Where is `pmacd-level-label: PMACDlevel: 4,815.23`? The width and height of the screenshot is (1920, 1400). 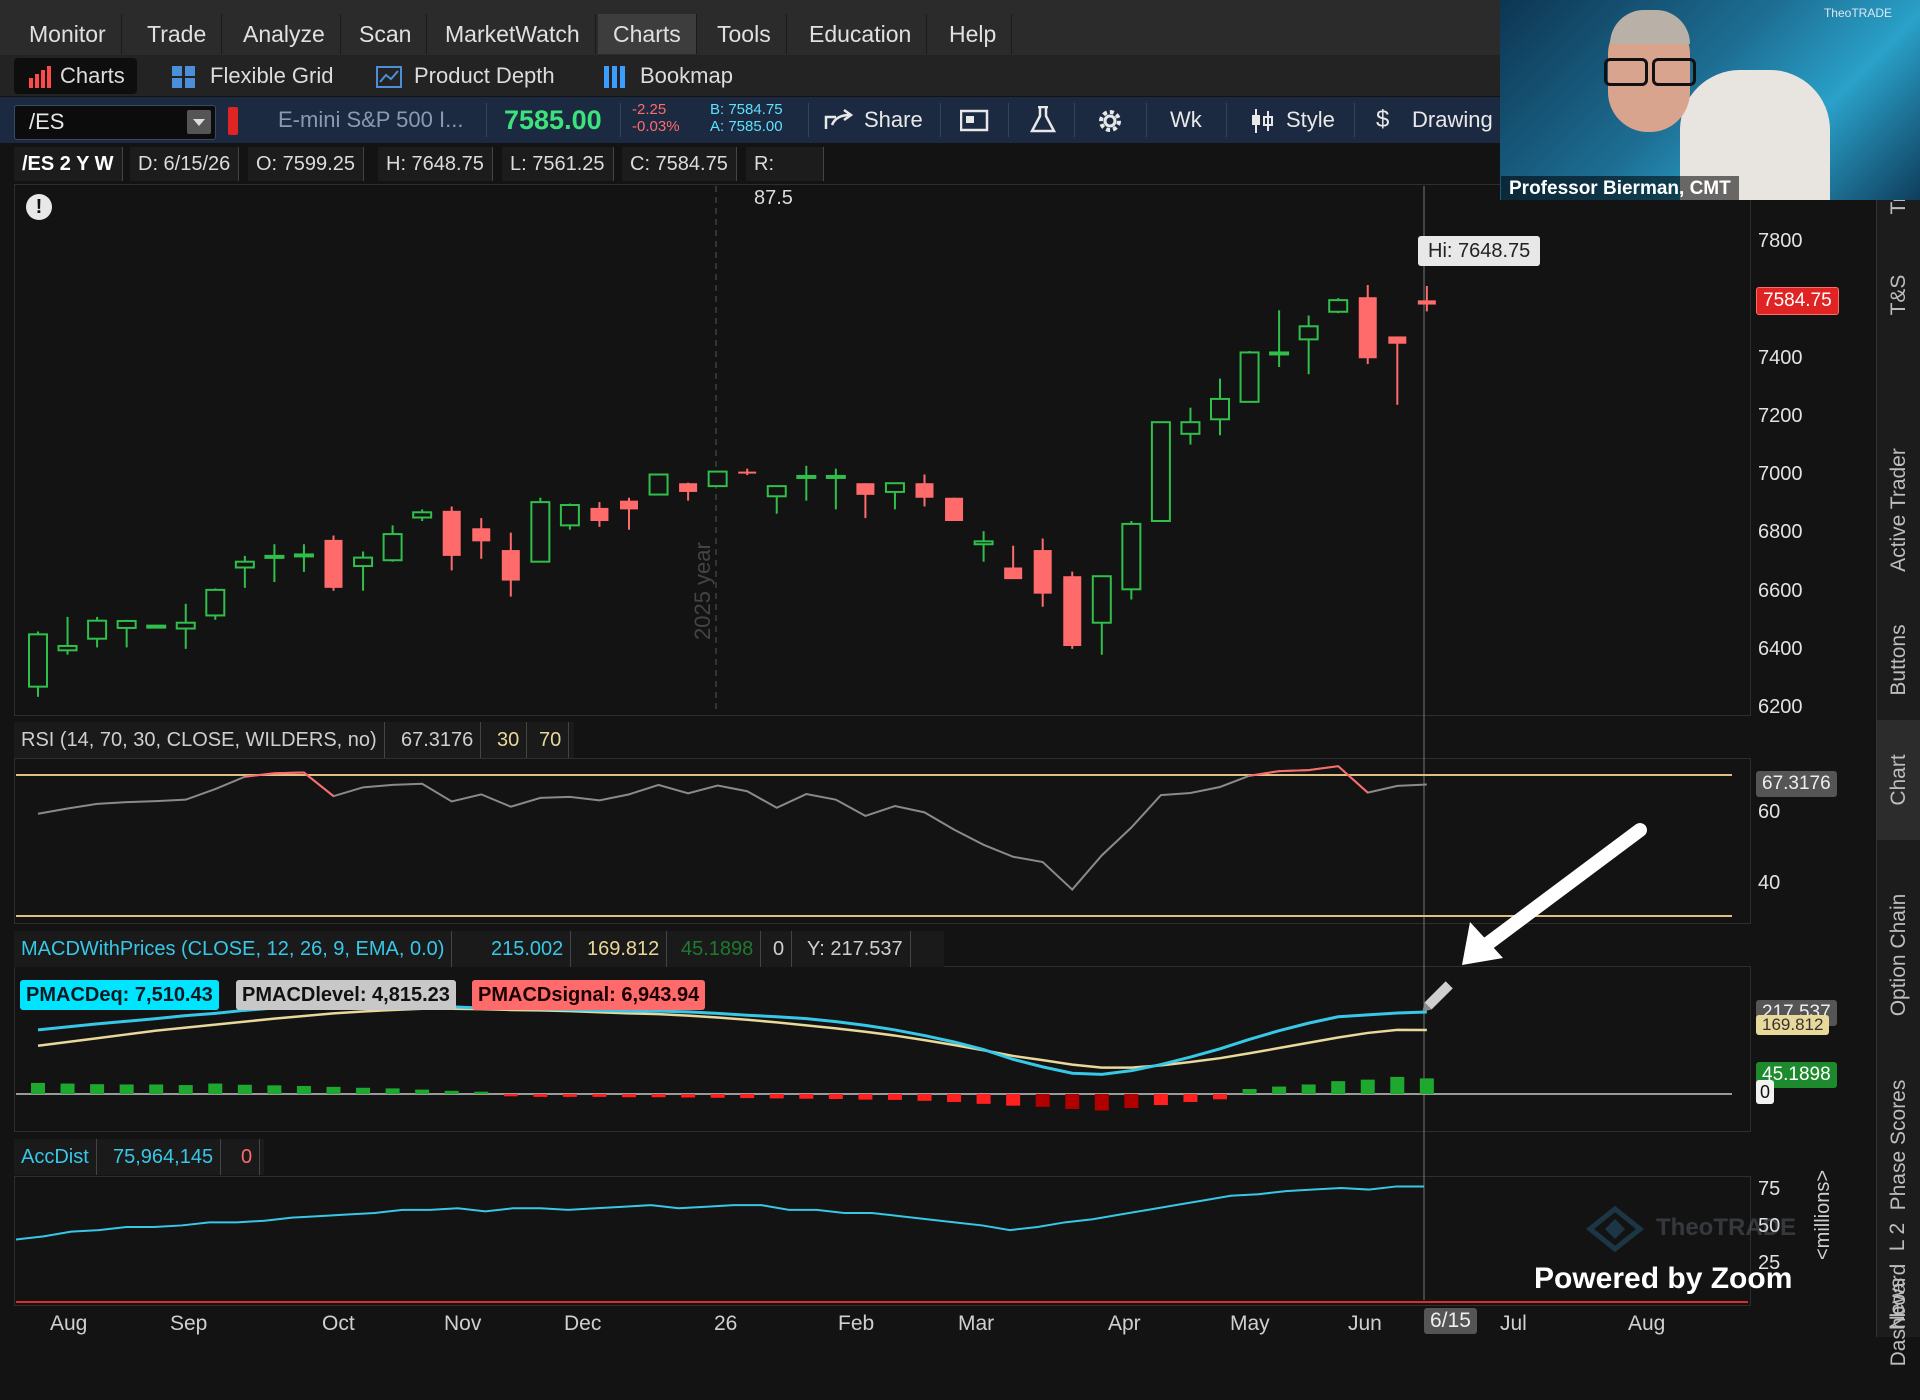
pmacd-level-label: PMACDlevel: 4,815.23 is located at coordinates (346, 995).